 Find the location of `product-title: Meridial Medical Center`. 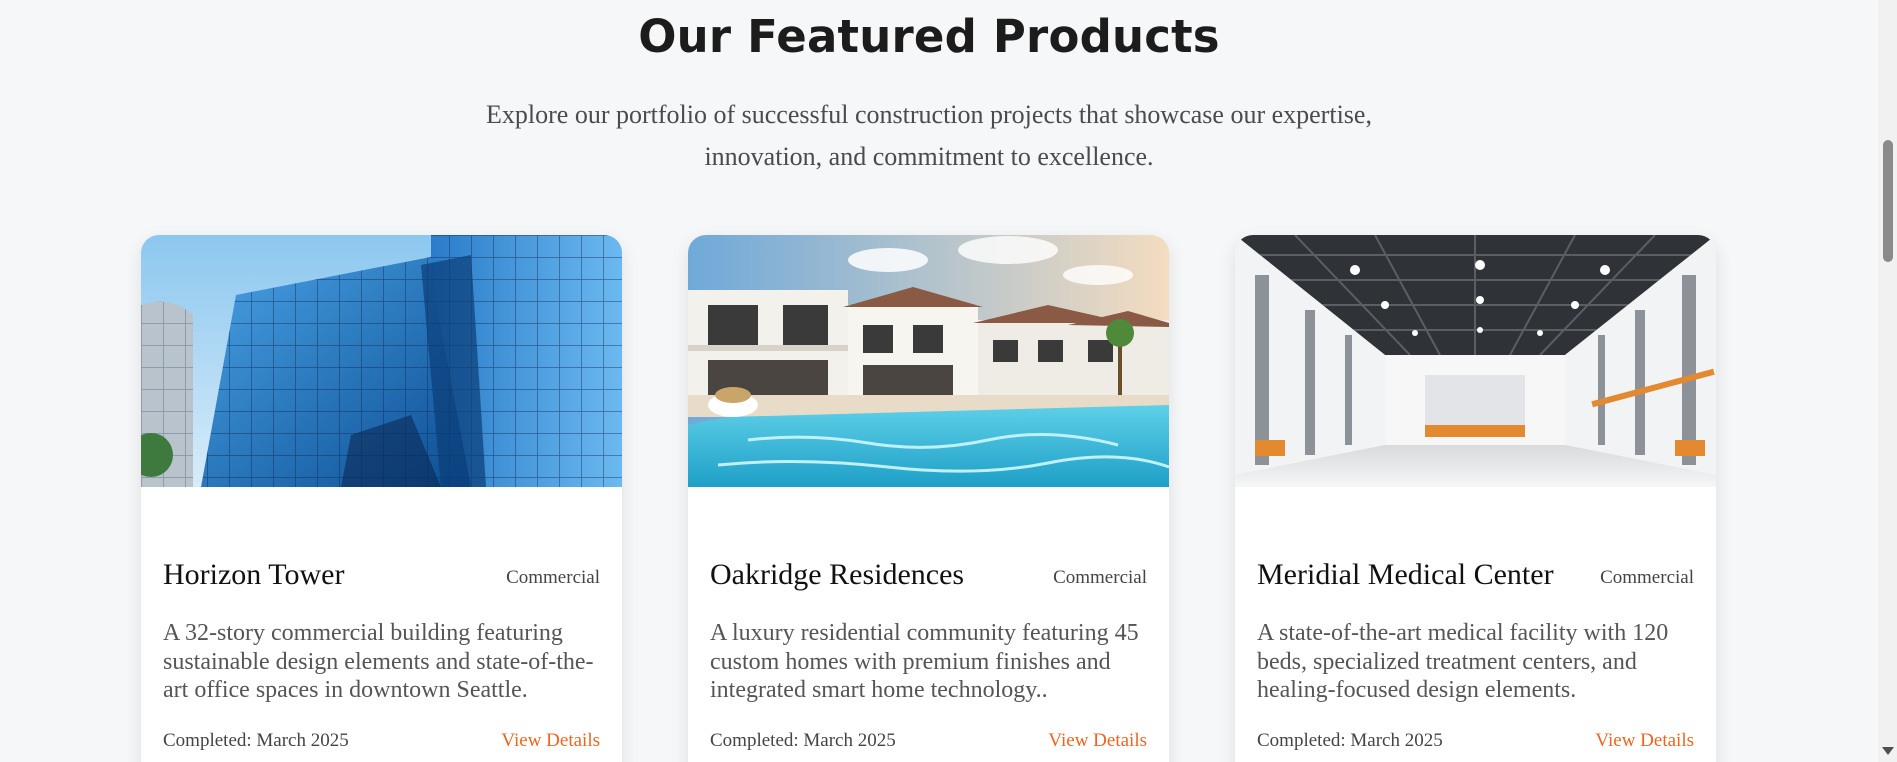

product-title: Meridial Medical Center is located at coordinates (1405, 574).